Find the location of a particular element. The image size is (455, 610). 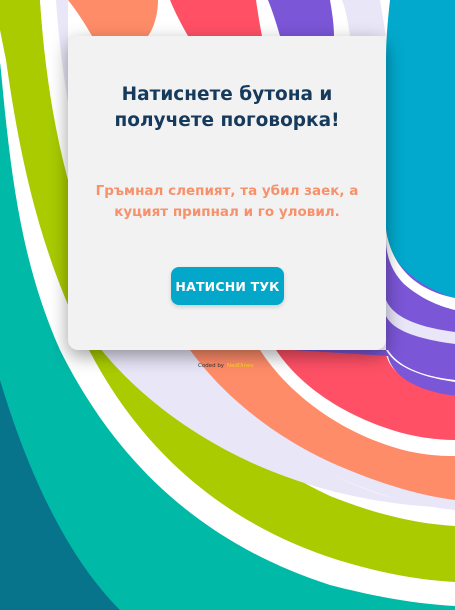

card-title: Натиснете бутона и получете поговорка! is located at coordinates (227, 107).